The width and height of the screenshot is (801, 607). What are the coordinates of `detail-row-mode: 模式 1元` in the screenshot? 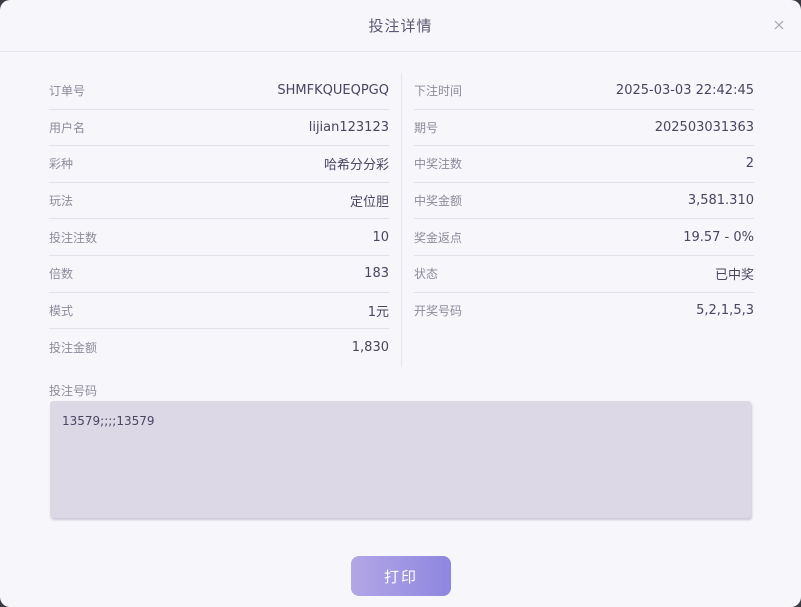 It's located at (219, 311).